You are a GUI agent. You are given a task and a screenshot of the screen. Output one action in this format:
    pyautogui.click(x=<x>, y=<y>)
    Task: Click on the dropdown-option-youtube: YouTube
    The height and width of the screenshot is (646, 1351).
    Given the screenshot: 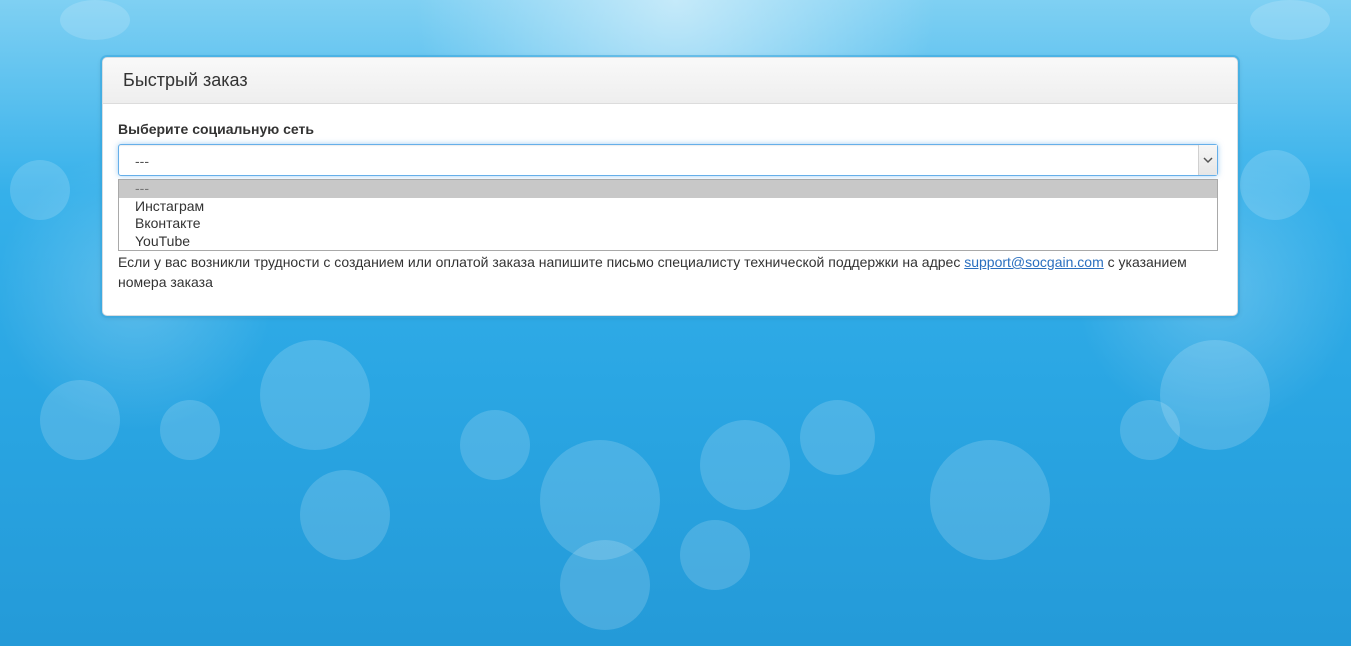 What is the action you would take?
    pyautogui.click(x=668, y=242)
    